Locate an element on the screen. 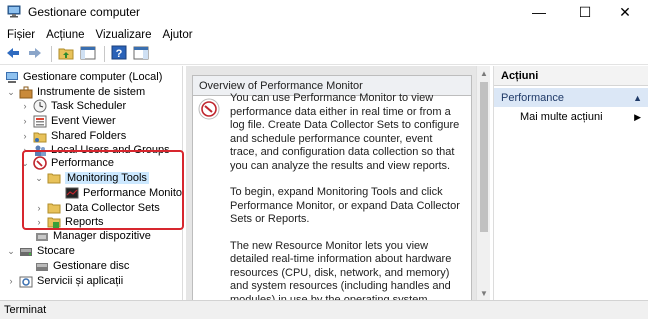 This screenshot has height=319, width=648. scroll-up-icon: ▲ is located at coordinates (484, 73).